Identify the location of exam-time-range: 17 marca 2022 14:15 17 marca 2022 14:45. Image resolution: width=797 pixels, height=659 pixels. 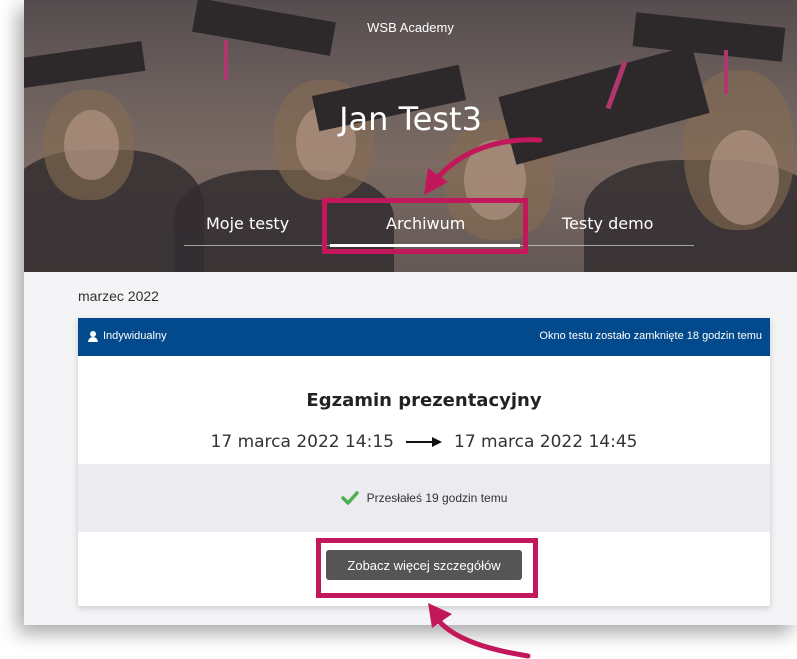
(424, 442).